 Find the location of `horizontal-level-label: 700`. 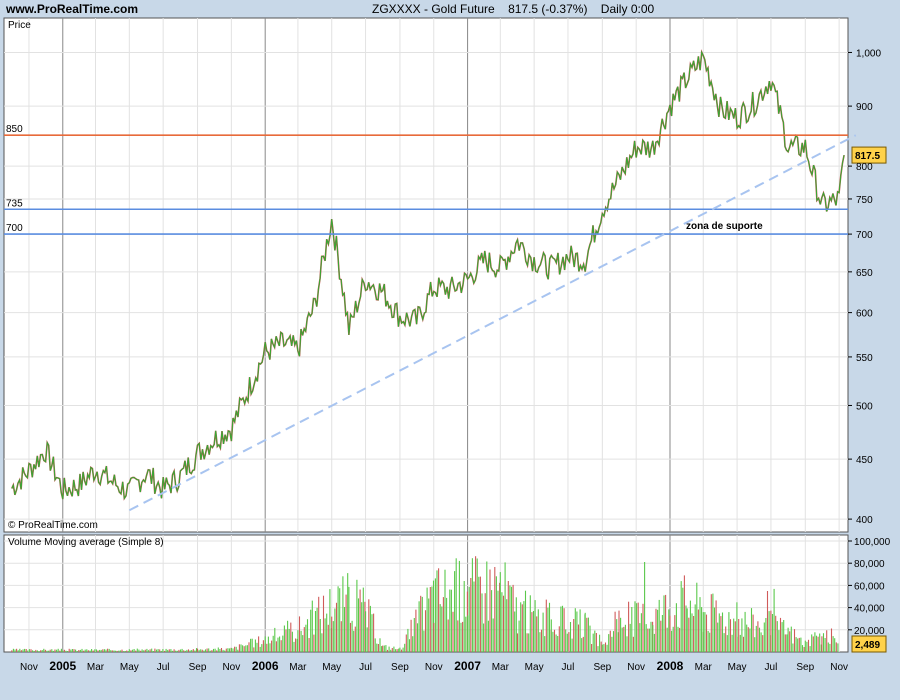

horizontal-level-label: 700 is located at coordinates (14, 228).